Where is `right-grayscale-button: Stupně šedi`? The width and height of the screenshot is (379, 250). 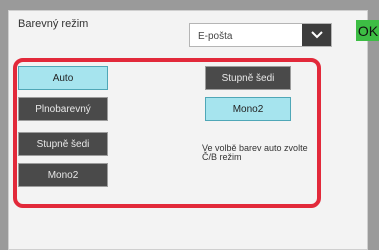
right-grayscale-button: Stupně šedi is located at coordinates (248, 78).